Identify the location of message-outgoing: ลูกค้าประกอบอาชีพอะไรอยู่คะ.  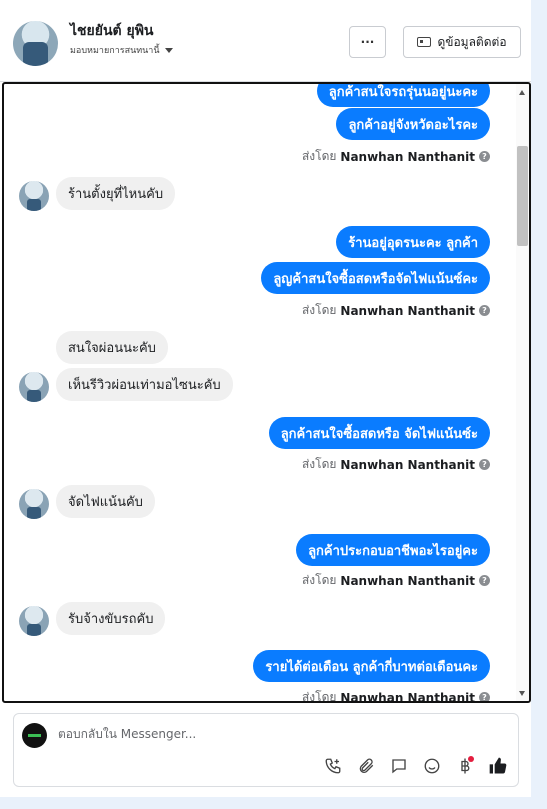
(393, 550).